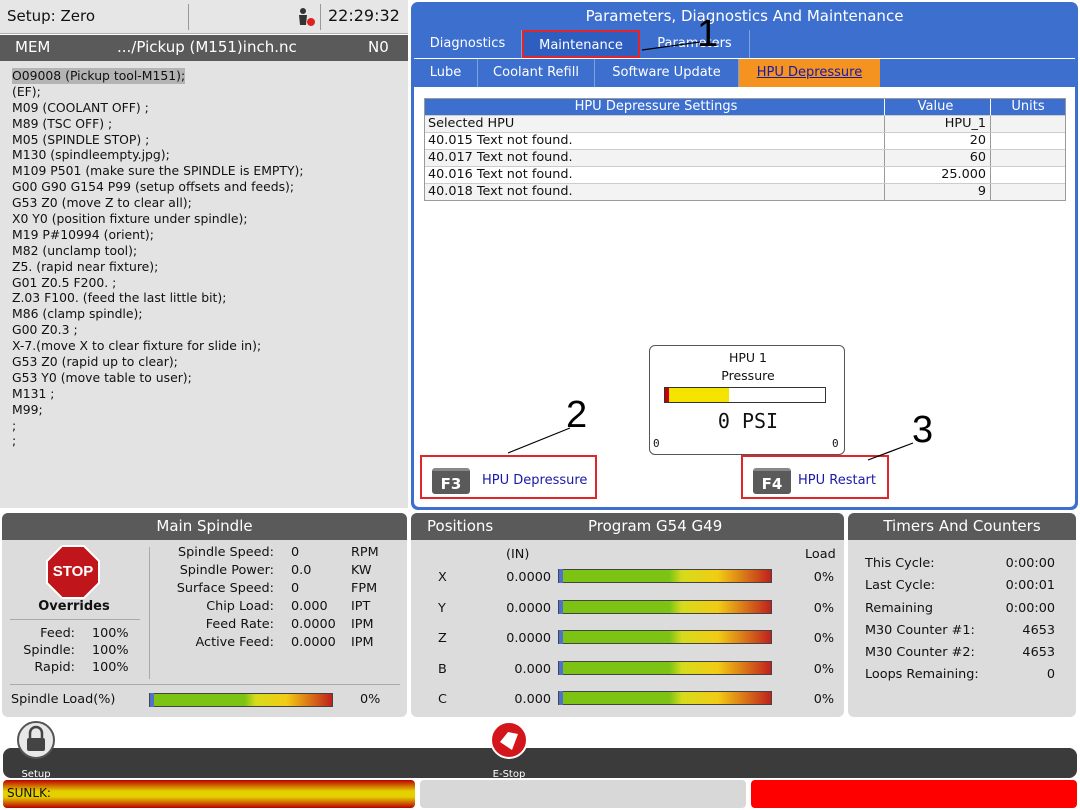 This screenshot has width=1080, height=810. Describe the element at coordinates (655, 158) in the screenshot. I see `table-cell: 40.017 Text not found.` at that location.